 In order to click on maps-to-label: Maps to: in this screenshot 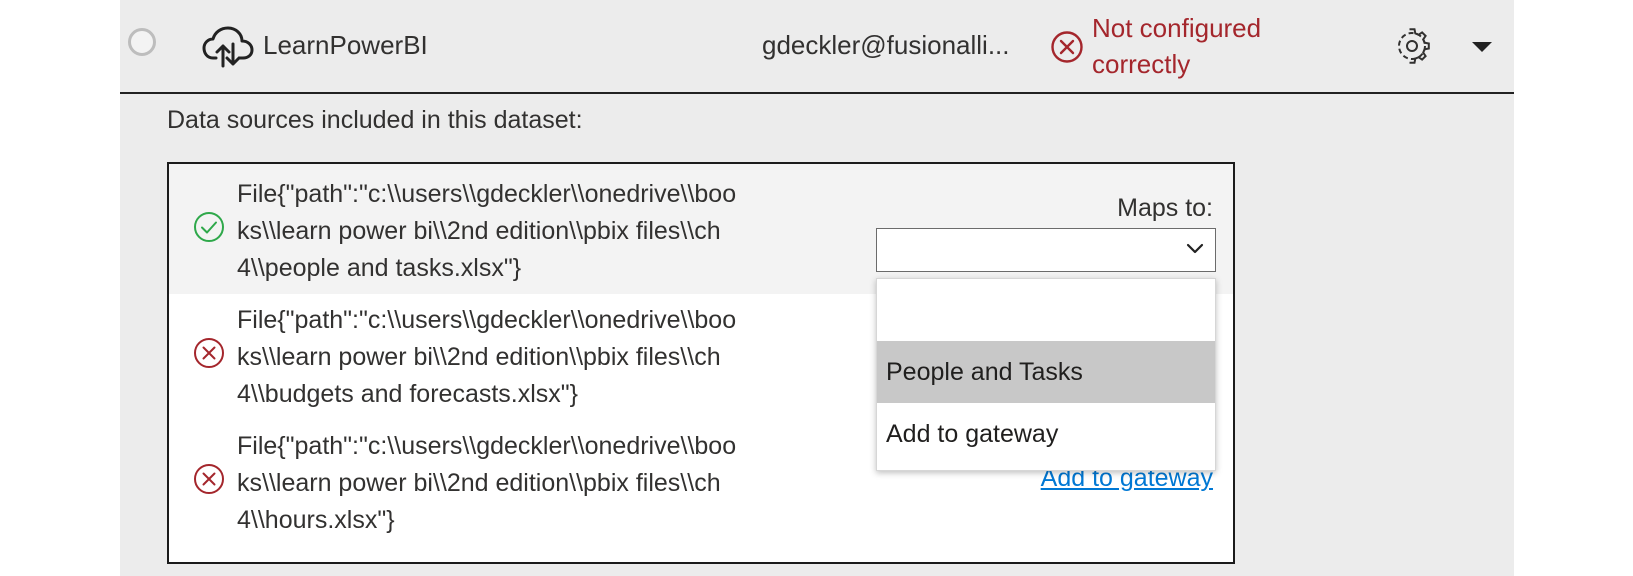, I will do `click(1165, 208)`.